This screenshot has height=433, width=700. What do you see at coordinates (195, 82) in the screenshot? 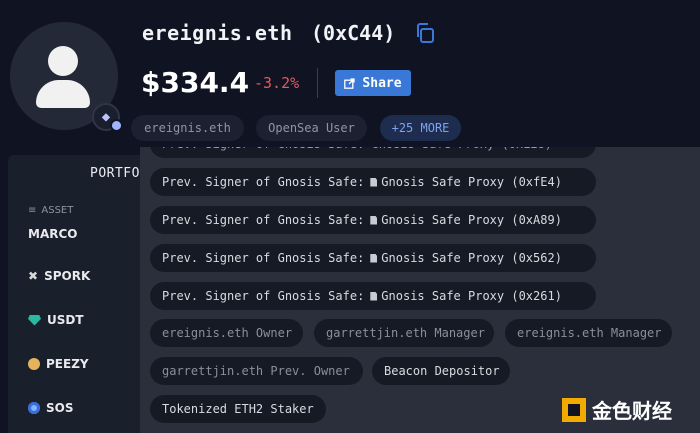
I see `balance-value: $334.4` at bounding box center [195, 82].